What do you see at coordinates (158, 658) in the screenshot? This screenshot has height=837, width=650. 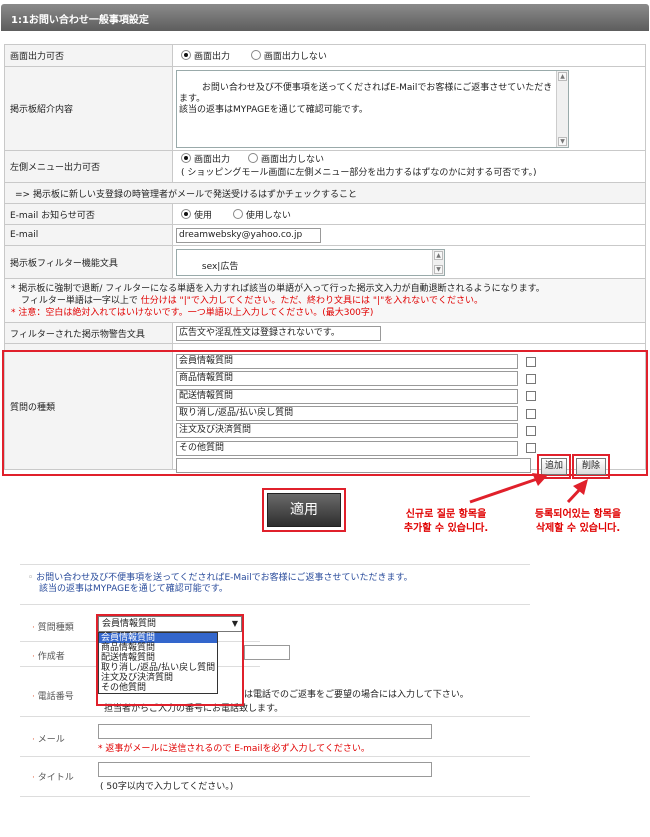 I see `dropdown-option: 配送情報質問` at bounding box center [158, 658].